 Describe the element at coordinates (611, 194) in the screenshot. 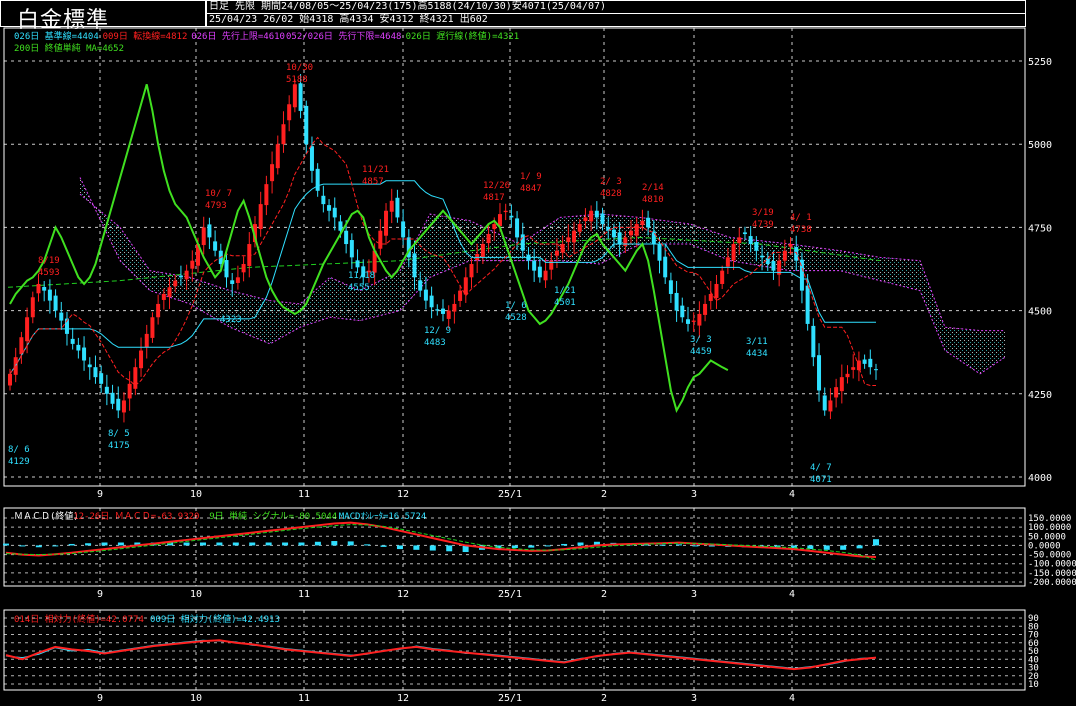

I see `price-annotation-value: 4828` at that location.